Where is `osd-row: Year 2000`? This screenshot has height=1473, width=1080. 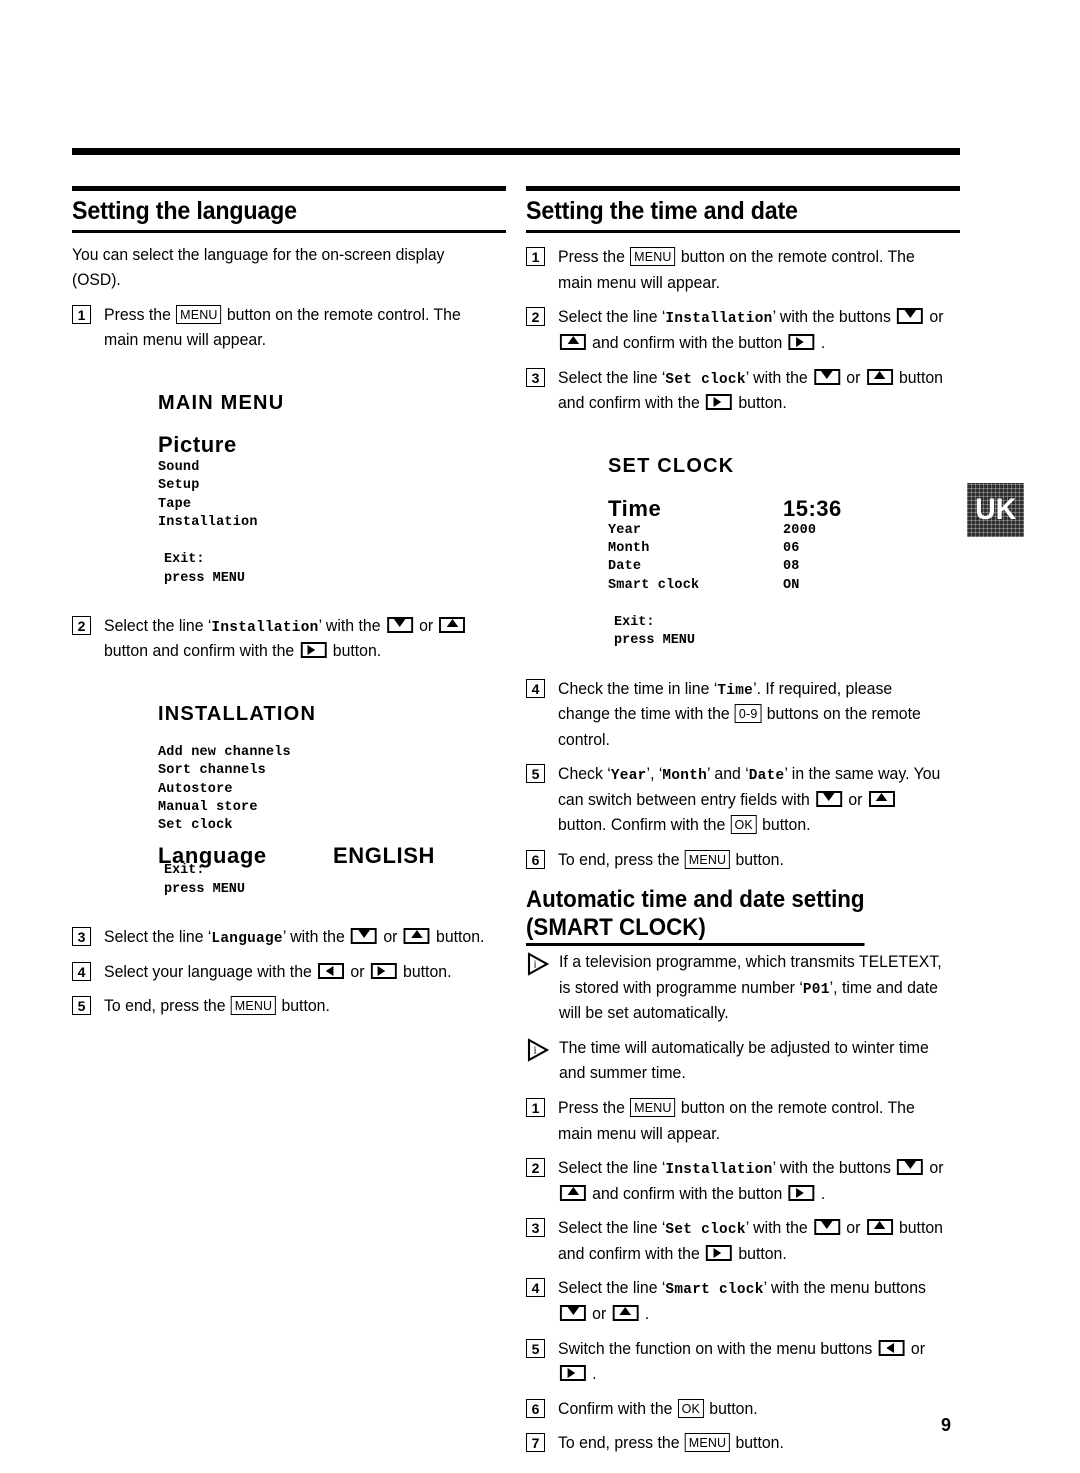
osd-row: Year 2000 is located at coordinates (757, 531).